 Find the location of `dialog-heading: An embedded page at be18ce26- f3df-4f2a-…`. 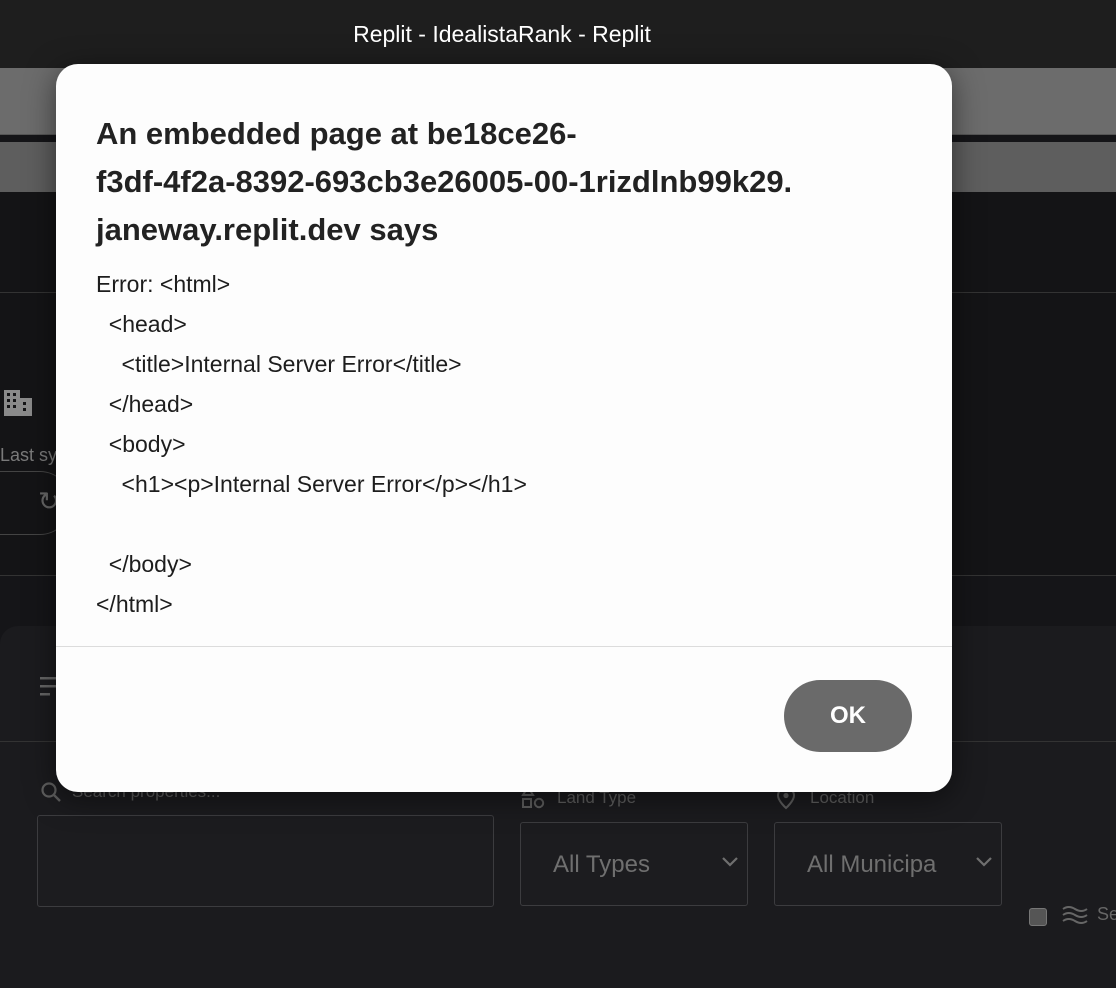

dialog-heading: An embedded page at be18ce26- f3df-4f2a-… is located at coordinates (511, 182).